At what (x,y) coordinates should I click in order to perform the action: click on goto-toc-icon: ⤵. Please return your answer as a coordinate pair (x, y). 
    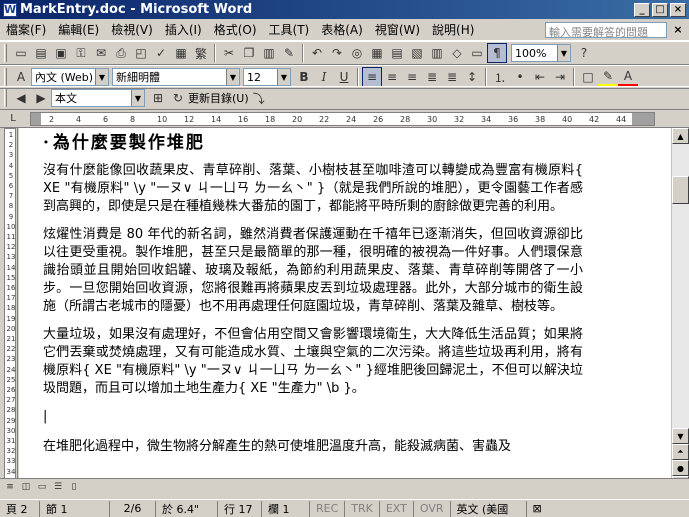
    Looking at the image, I should click on (259, 98).